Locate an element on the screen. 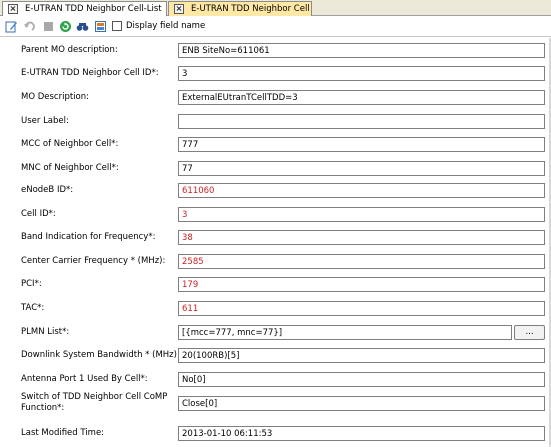  field-label: Last Modified Time: is located at coordinates (63, 433).